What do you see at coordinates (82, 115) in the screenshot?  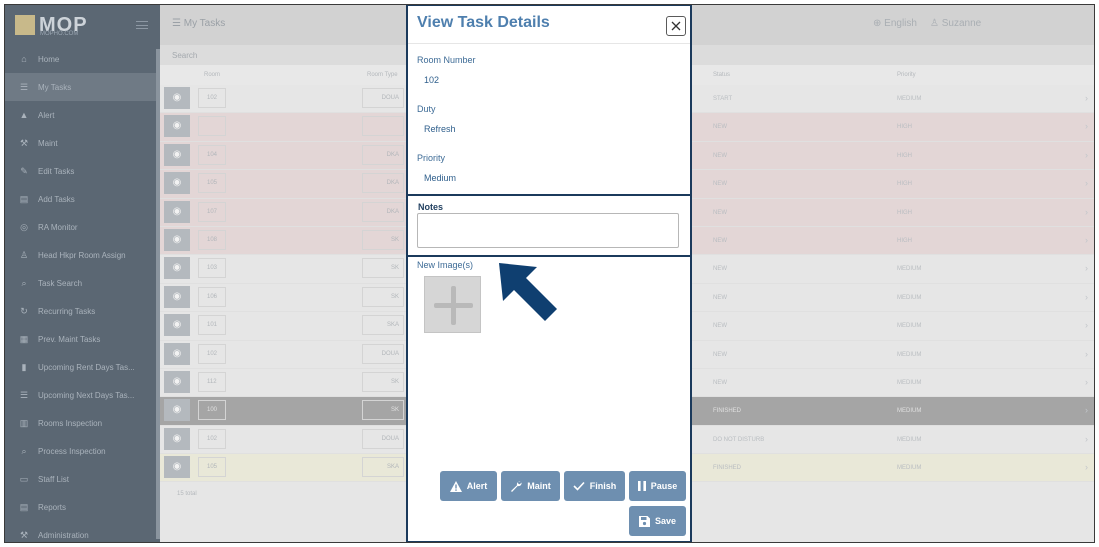 I see `sidebar-item: ▲ Alert` at bounding box center [82, 115].